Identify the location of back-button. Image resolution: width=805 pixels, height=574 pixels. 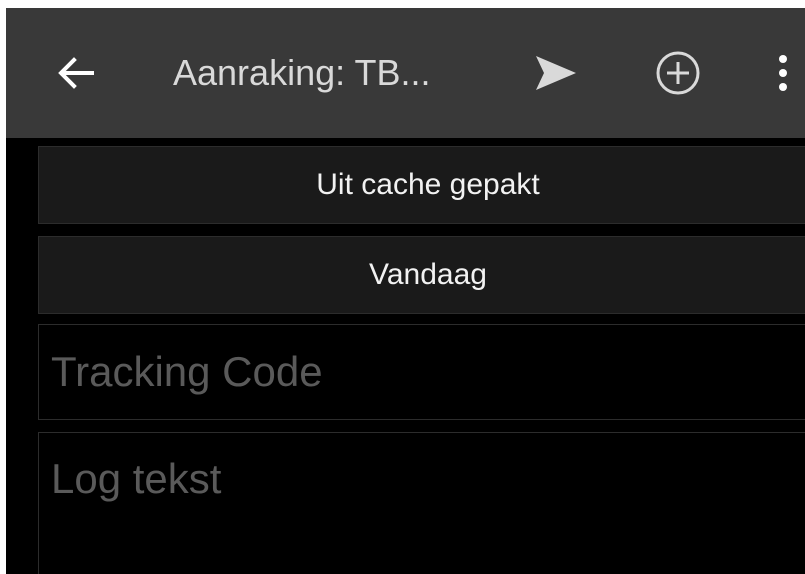
(76, 73).